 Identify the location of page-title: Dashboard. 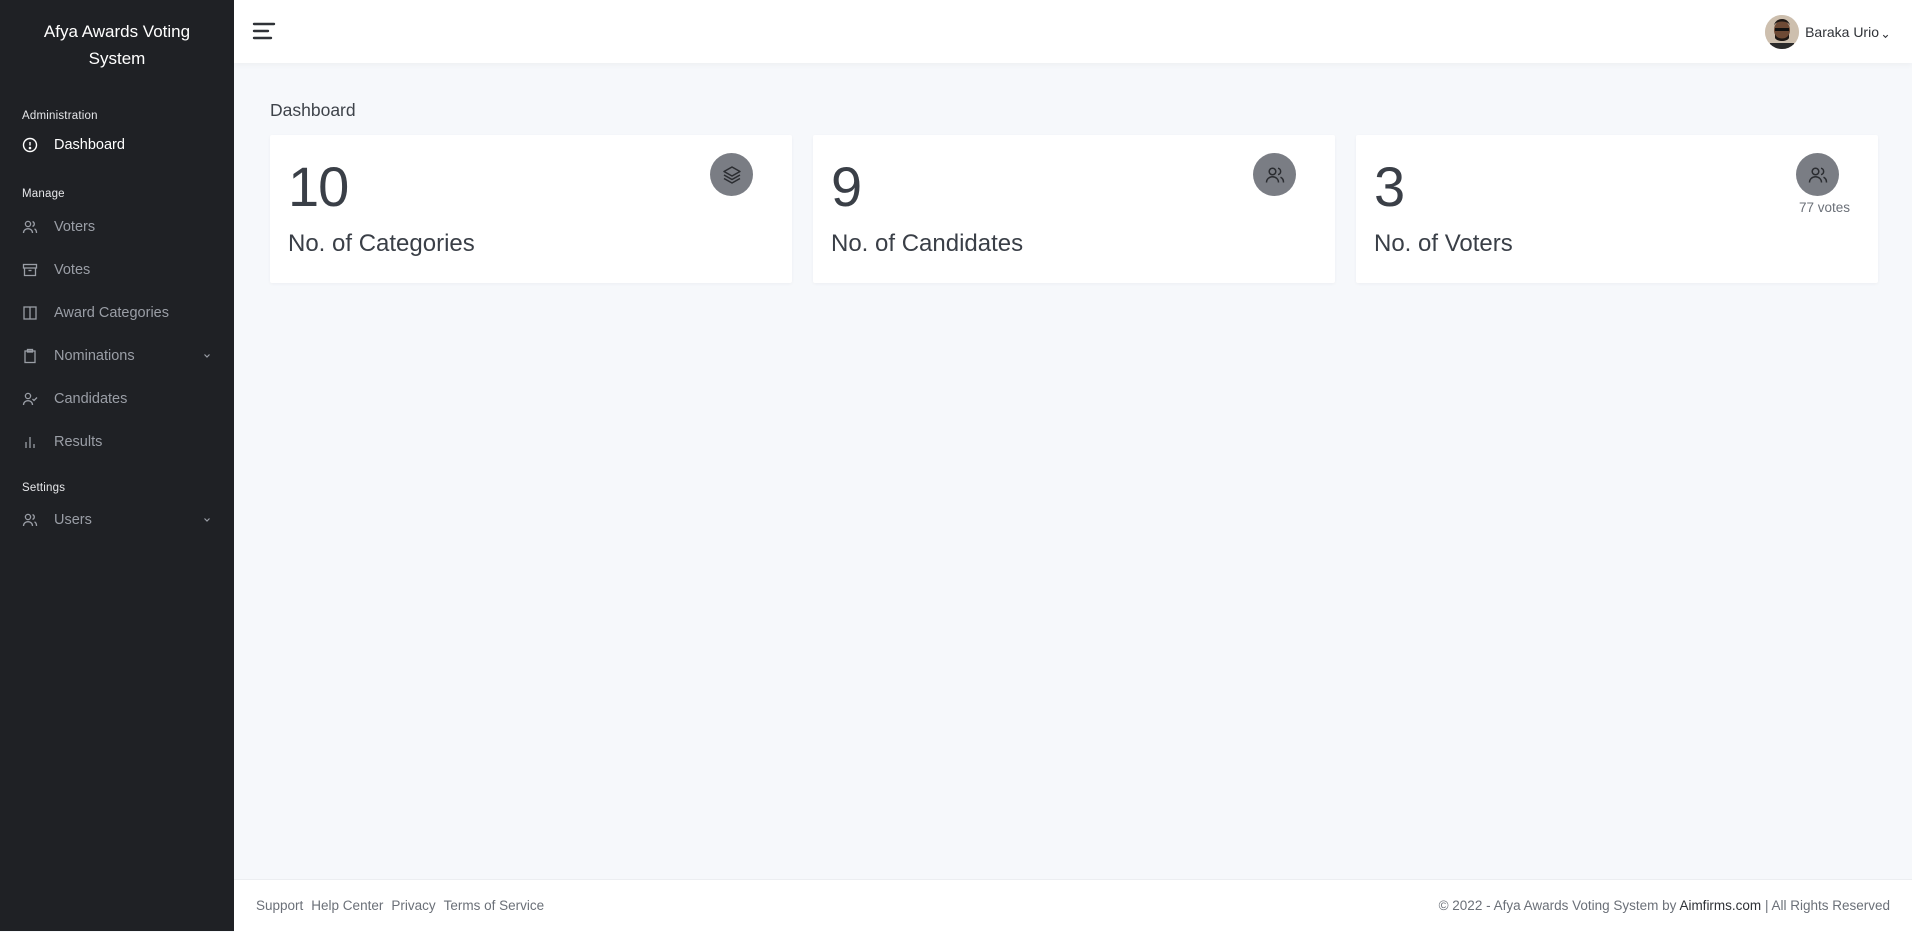
(313, 110).